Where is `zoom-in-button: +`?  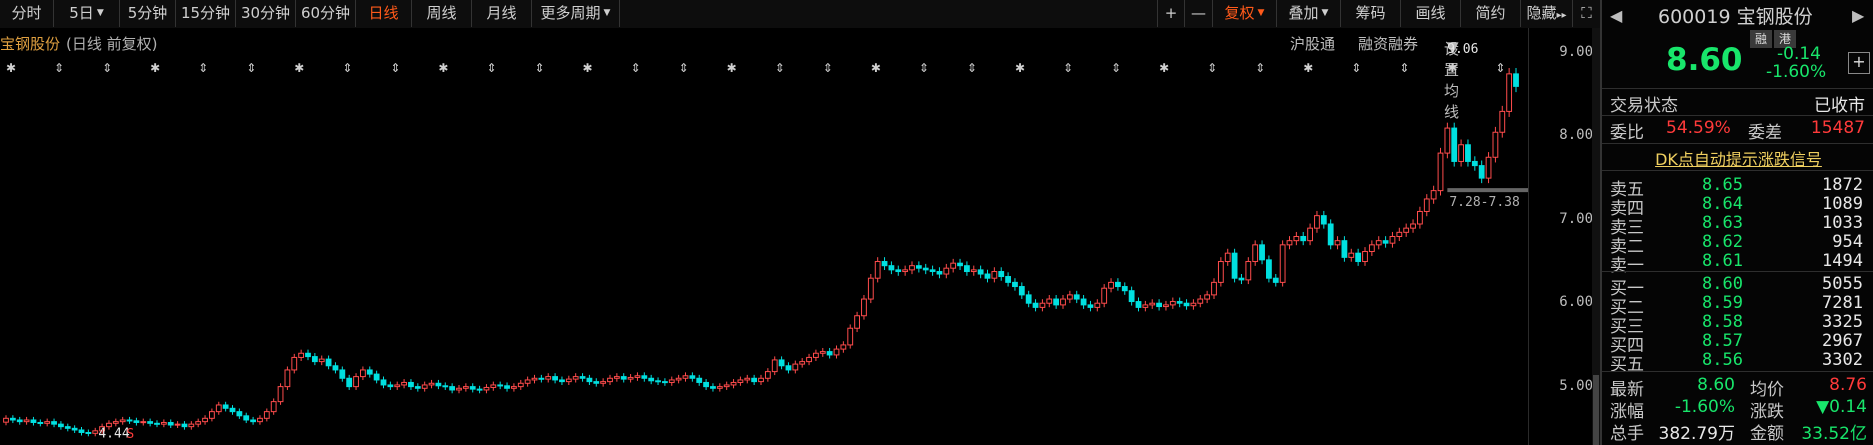
zoom-in-button: + is located at coordinates (1171, 13).